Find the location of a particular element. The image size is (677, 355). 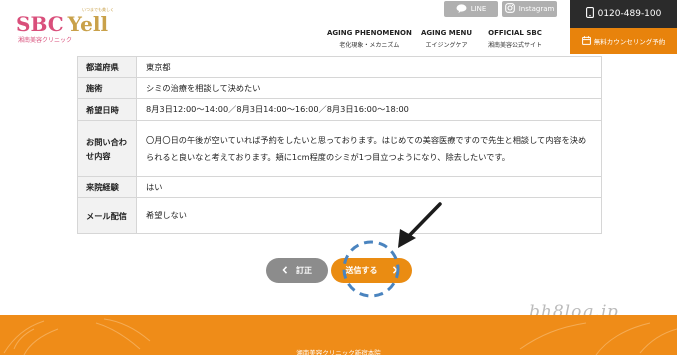

nav-aging-menu: AGING MENU エイジングケア is located at coordinates (446, 39).